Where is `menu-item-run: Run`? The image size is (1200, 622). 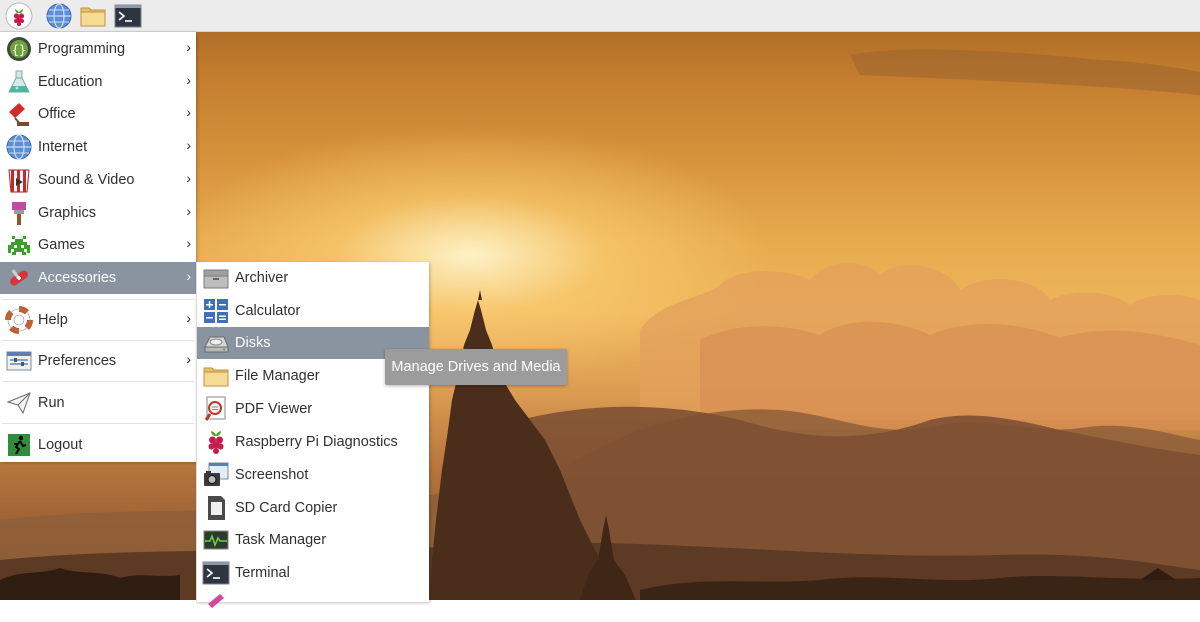 menu-item-run: Run is located at coordinates (98, 403).